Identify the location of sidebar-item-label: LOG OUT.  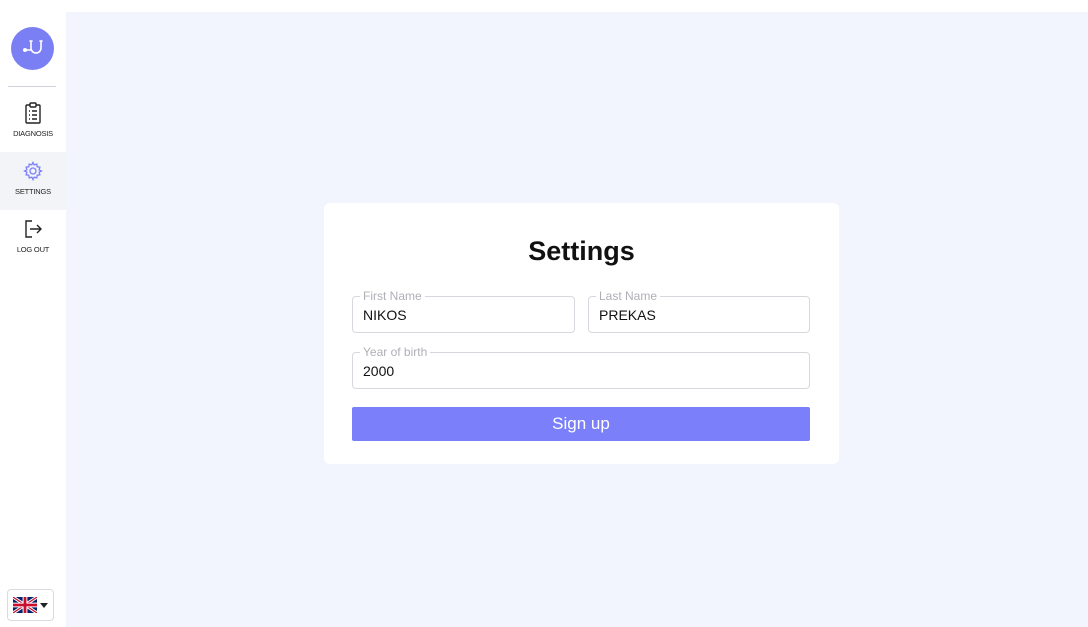
(33, 249).